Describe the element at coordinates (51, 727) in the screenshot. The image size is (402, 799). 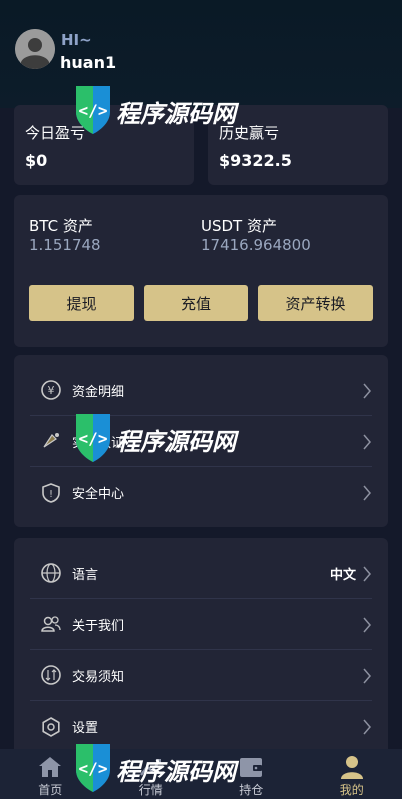
I see `gear-icon` at that location.